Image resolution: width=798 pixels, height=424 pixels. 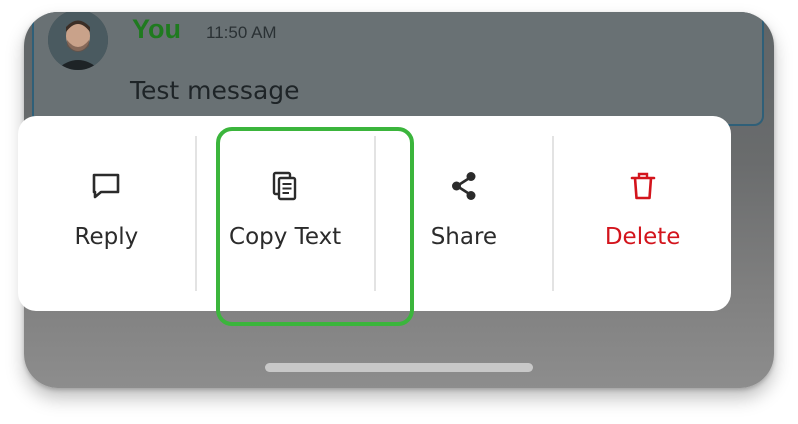 I want to click on avatar-photo, so click(x=78, y=41).